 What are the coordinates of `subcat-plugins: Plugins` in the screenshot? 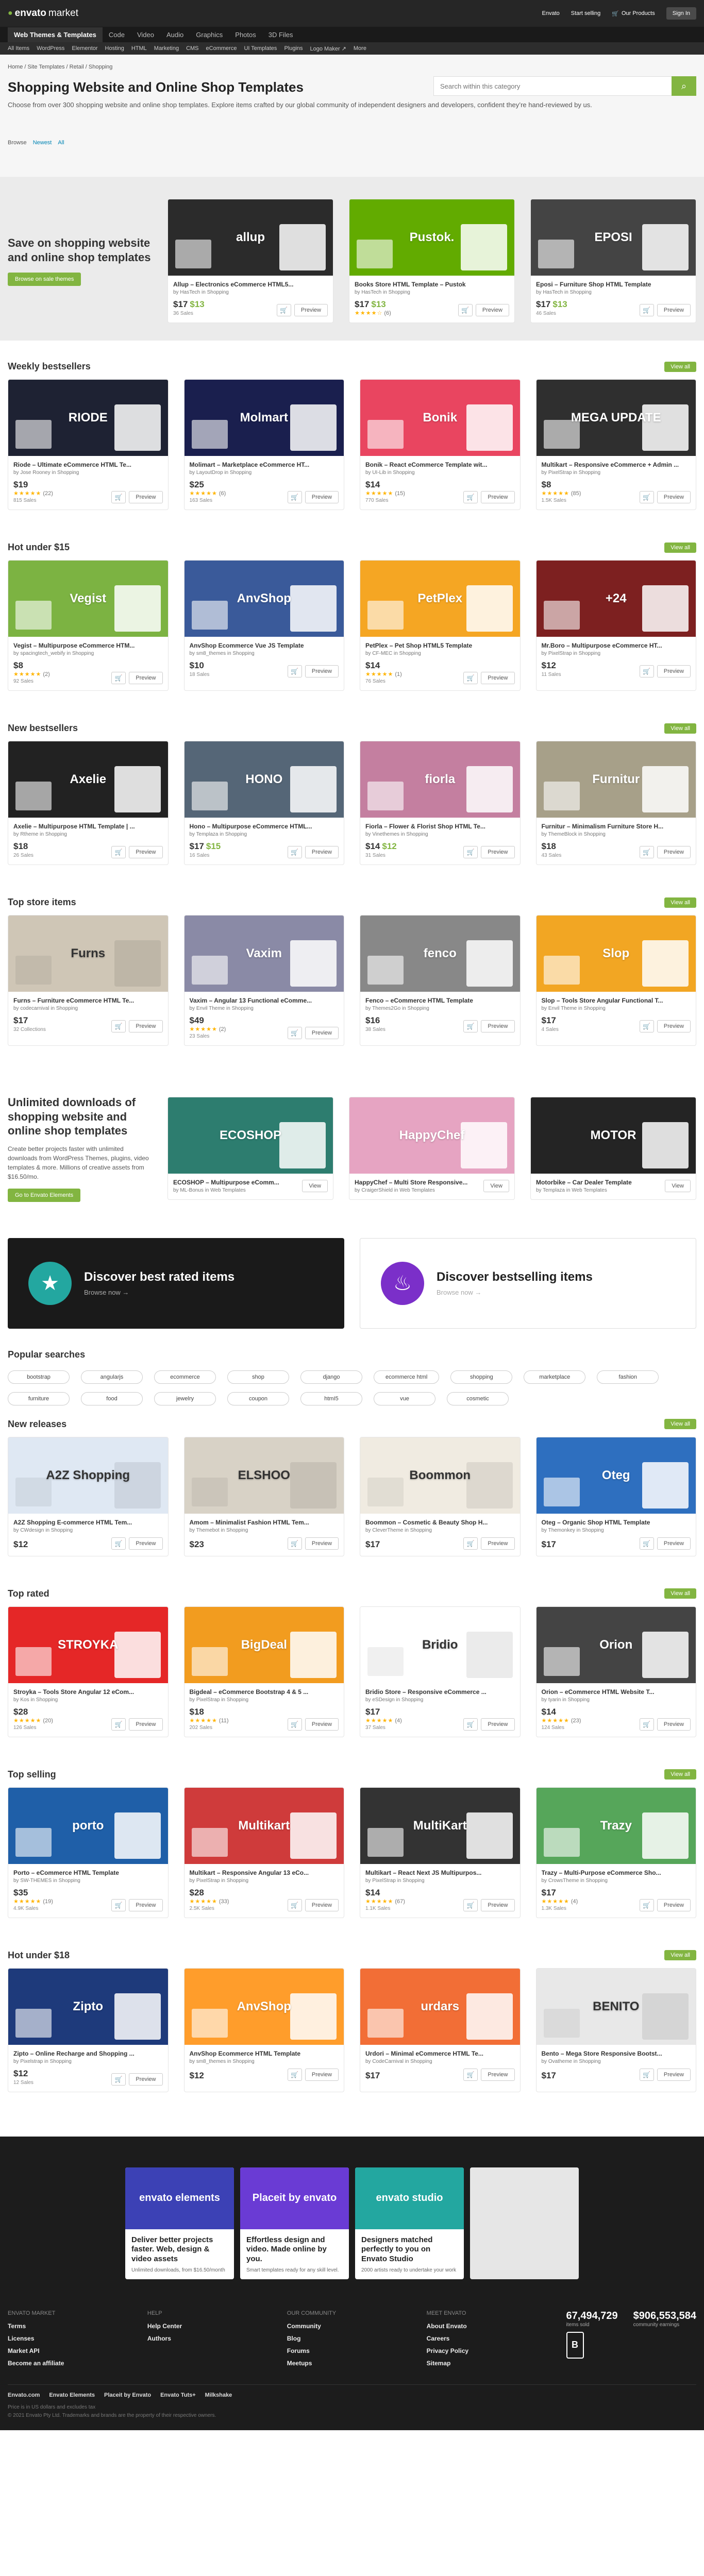 It's located at (294, 48).